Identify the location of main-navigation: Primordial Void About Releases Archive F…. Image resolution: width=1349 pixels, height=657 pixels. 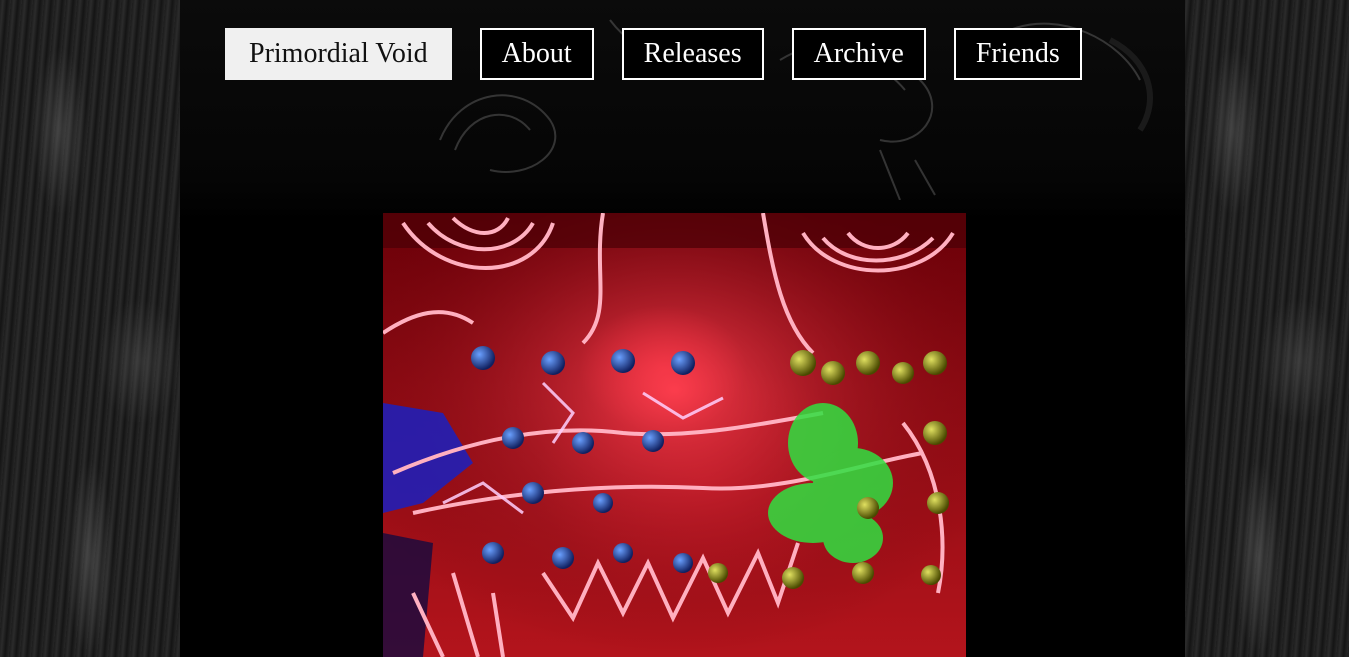
(653, 54).